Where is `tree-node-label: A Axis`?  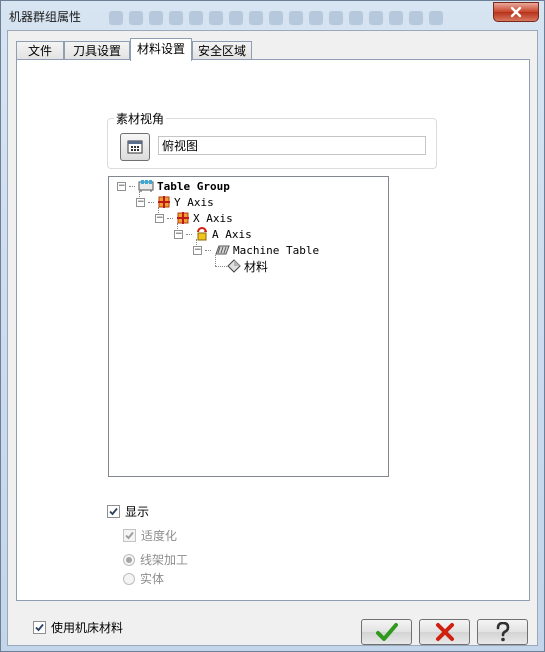 tree-node-label: A Axis is located at coordinates (232, 234).